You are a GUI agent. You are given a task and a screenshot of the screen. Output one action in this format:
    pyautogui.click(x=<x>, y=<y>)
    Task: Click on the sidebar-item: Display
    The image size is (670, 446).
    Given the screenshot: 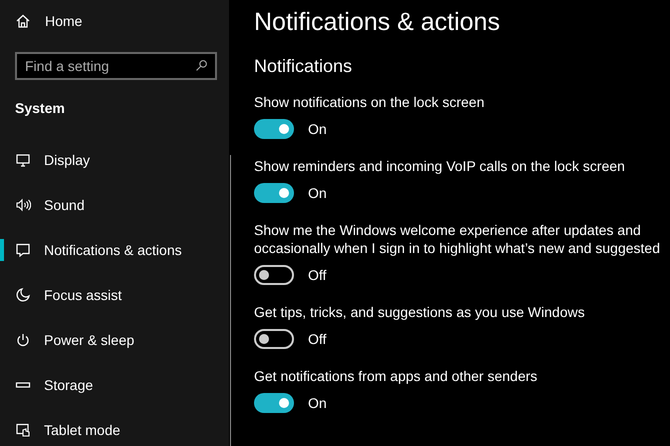 What is the action you would take?
    pyautogui.click(x=114, y=160)
    